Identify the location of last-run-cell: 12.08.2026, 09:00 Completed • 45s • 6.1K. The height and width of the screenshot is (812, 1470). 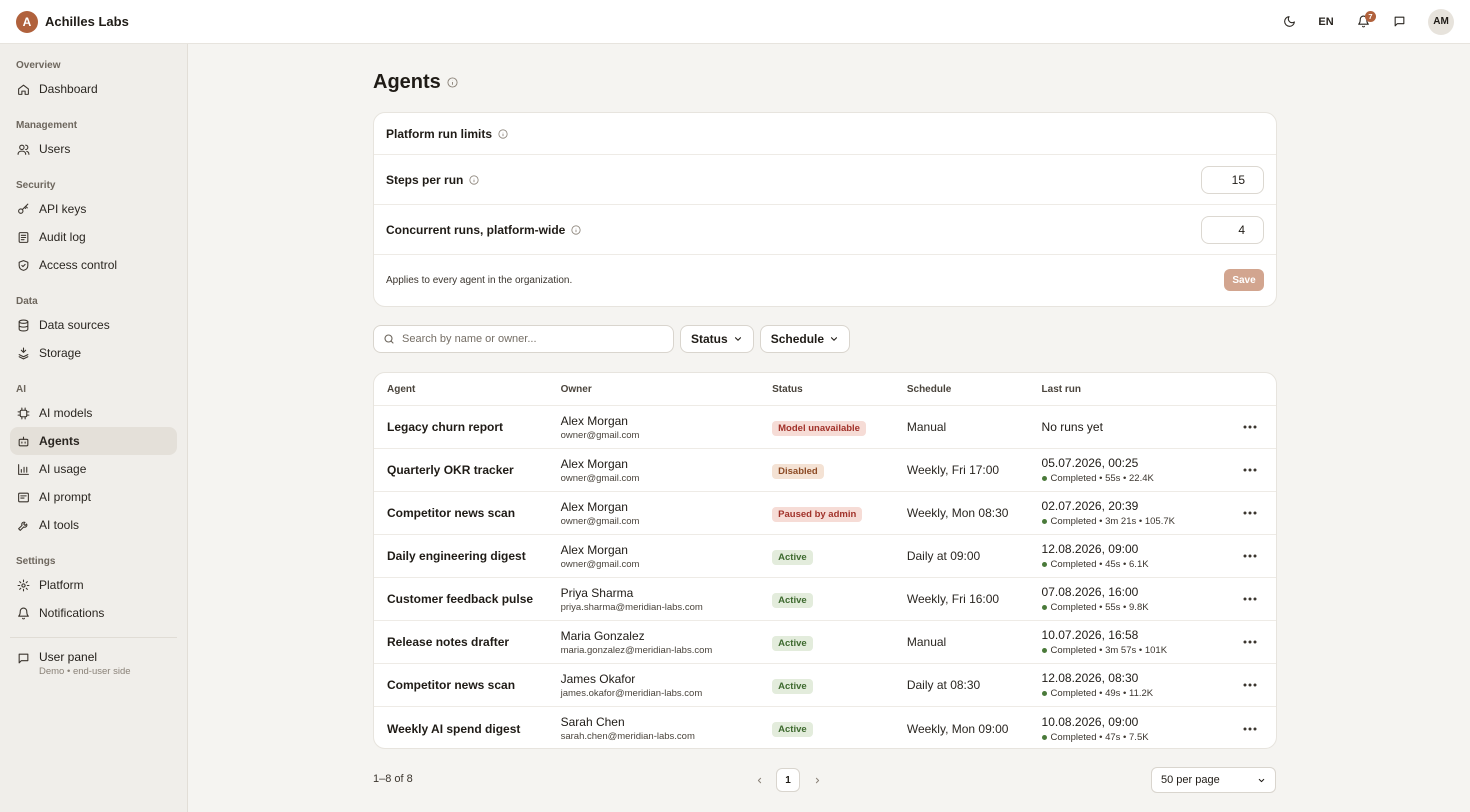
(1133, 556).